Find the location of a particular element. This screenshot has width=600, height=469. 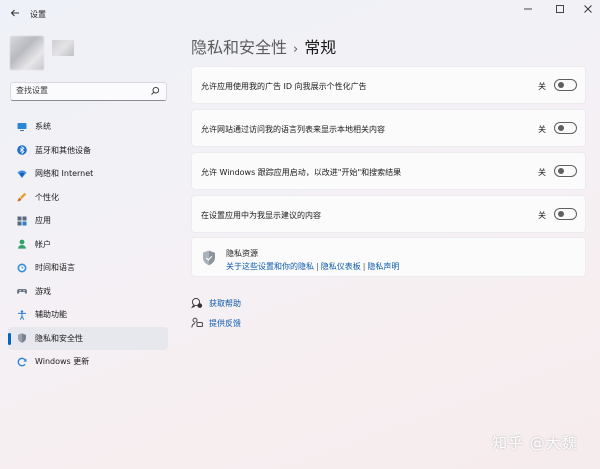

app-title: 设置 is located at coordinates (38, 14).